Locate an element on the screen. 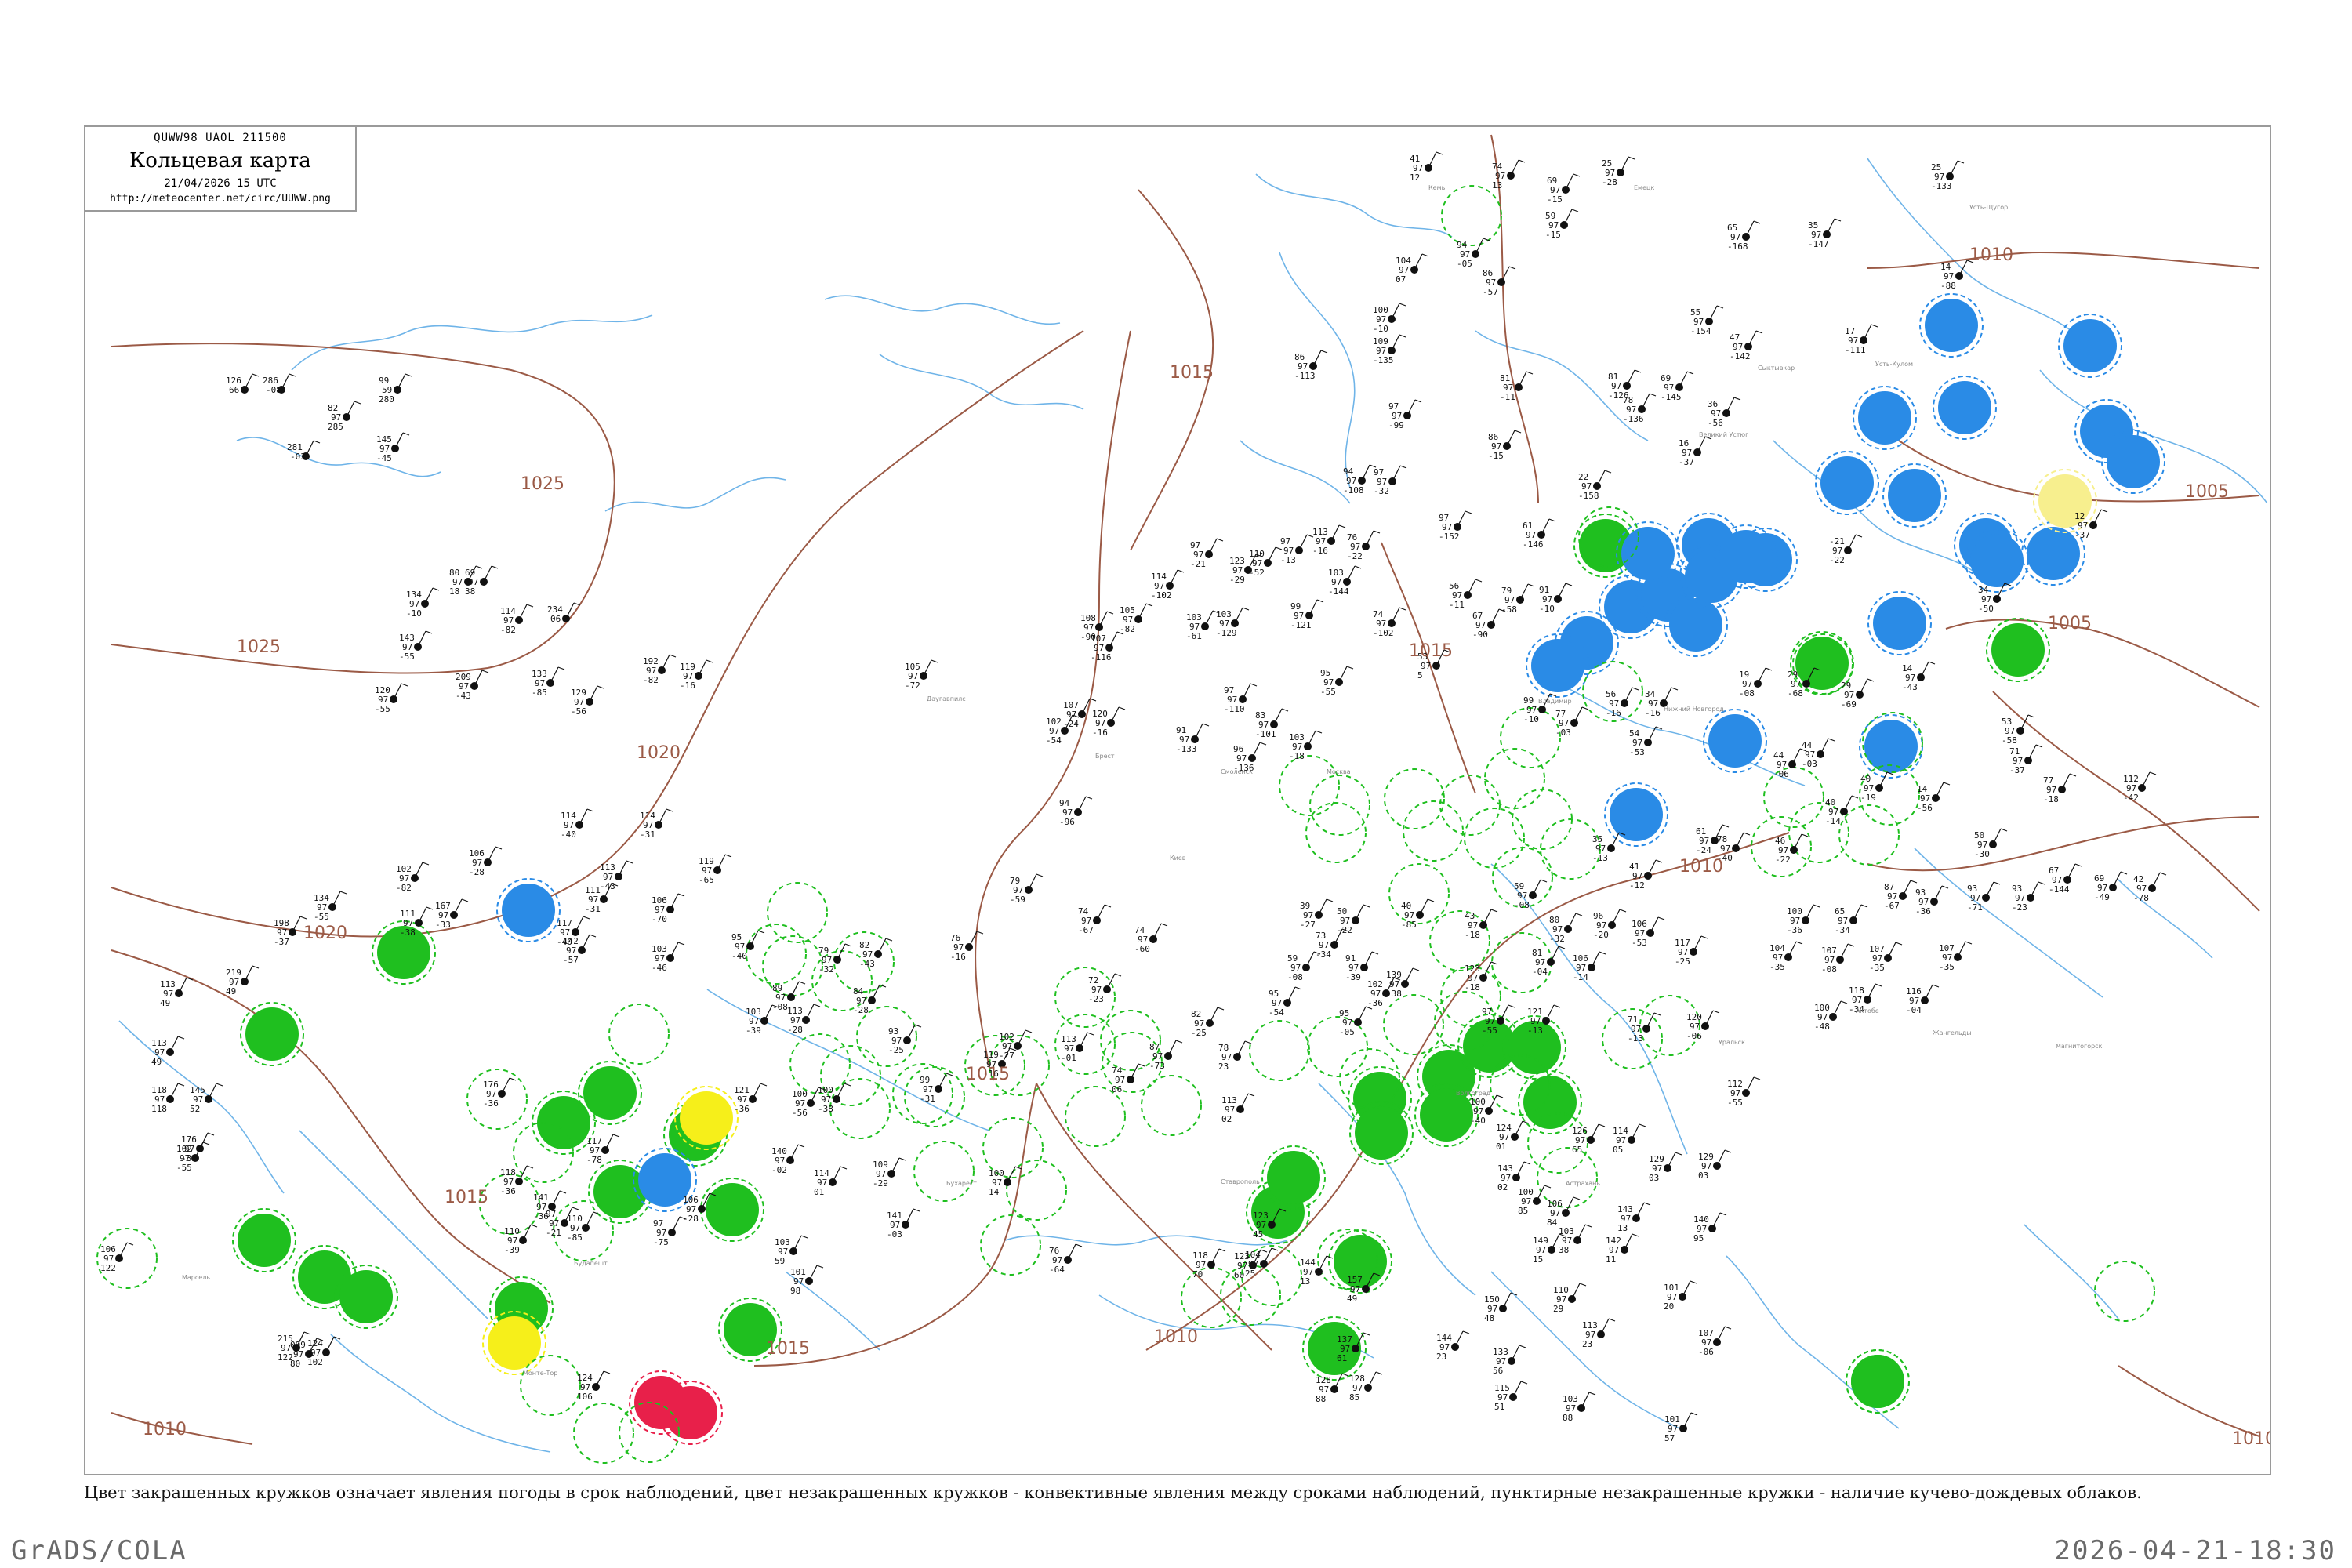  station-dewpoint: 5 is located at coordinates (1420, 675).